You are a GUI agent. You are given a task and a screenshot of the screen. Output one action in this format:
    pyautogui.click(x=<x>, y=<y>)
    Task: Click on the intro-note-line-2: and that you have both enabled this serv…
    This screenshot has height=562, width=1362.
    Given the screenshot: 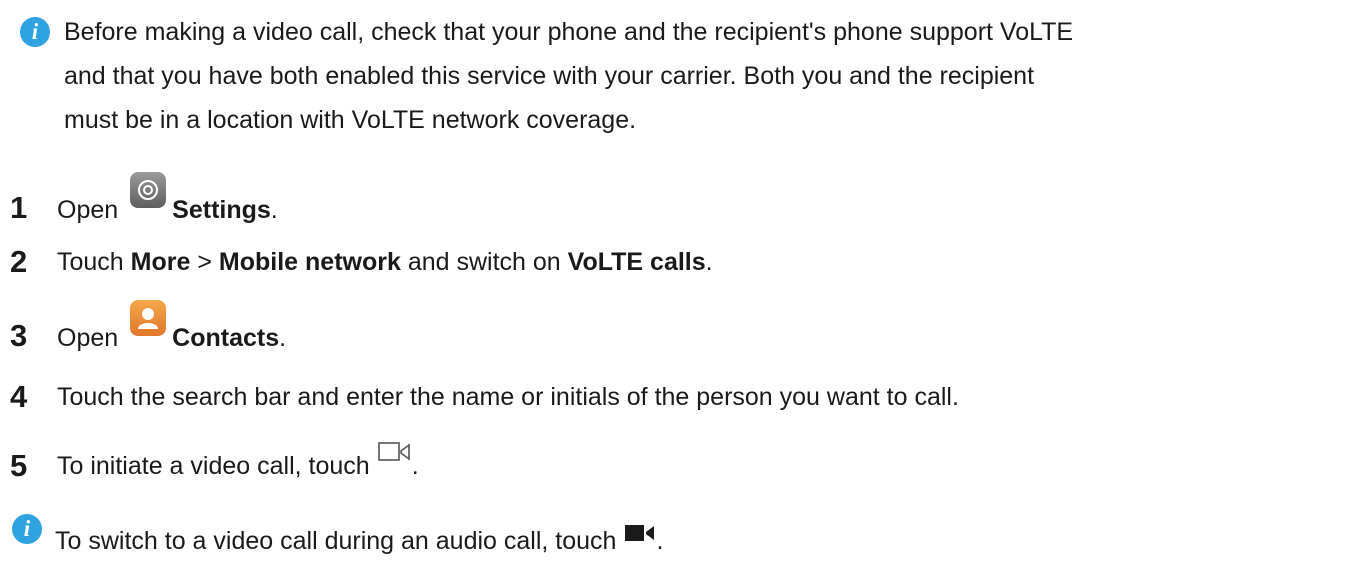 What is the action you would take?
    pyautogui.click(x=549, y=76)
    